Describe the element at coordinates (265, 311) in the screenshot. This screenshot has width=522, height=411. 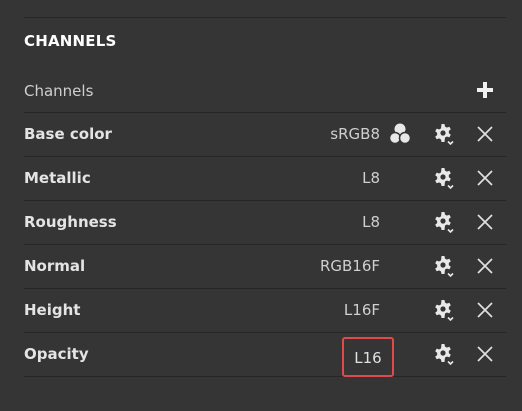
I see `channel-row-height: Height L16F` at that location.